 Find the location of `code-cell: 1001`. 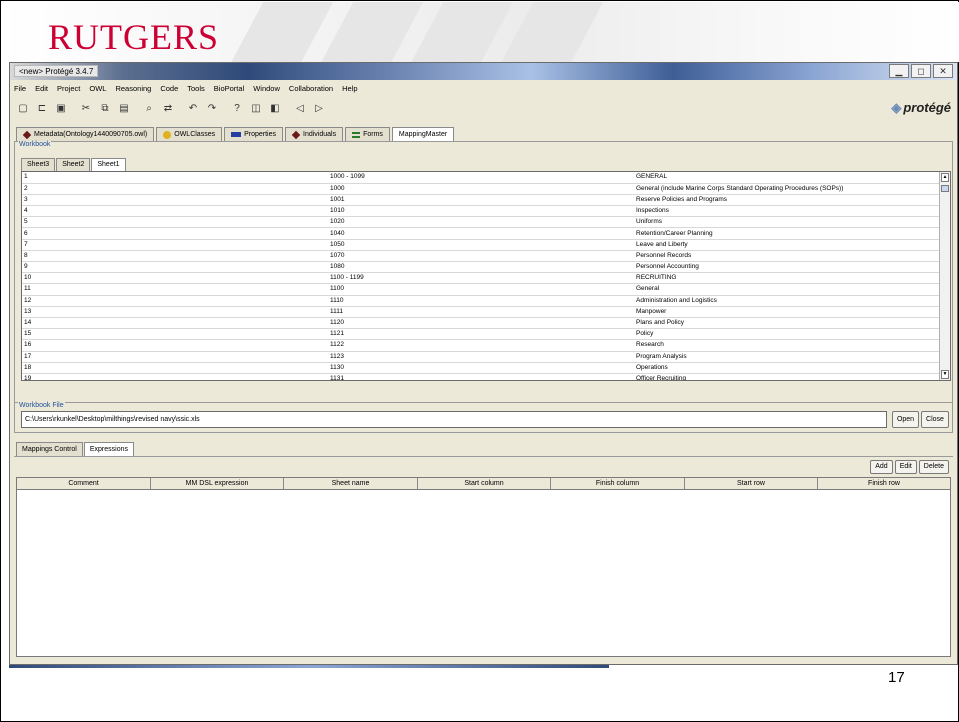

code-cell: 1001 is located at coordinates (481, 200).